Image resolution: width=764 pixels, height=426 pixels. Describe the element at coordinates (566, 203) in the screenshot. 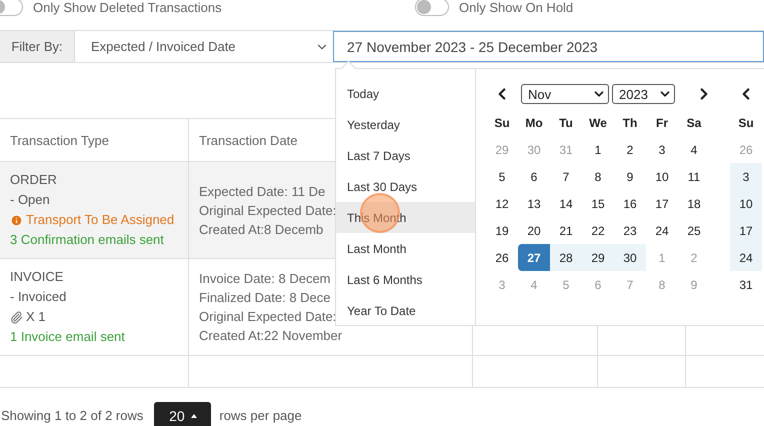

I see `calendar-day: 14` at that location.